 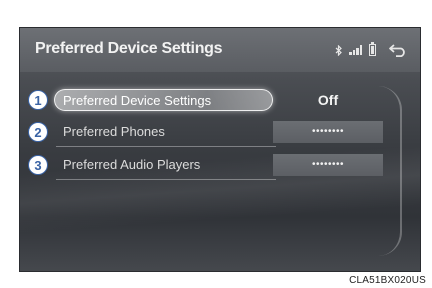 I want to click on battery-icon, so click(x=372, y=49).